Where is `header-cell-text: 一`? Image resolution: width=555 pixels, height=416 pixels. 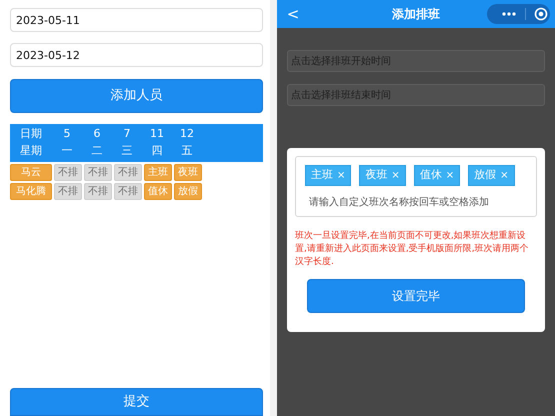 header-cell-text: 一 is located at coordinates (67, 151).